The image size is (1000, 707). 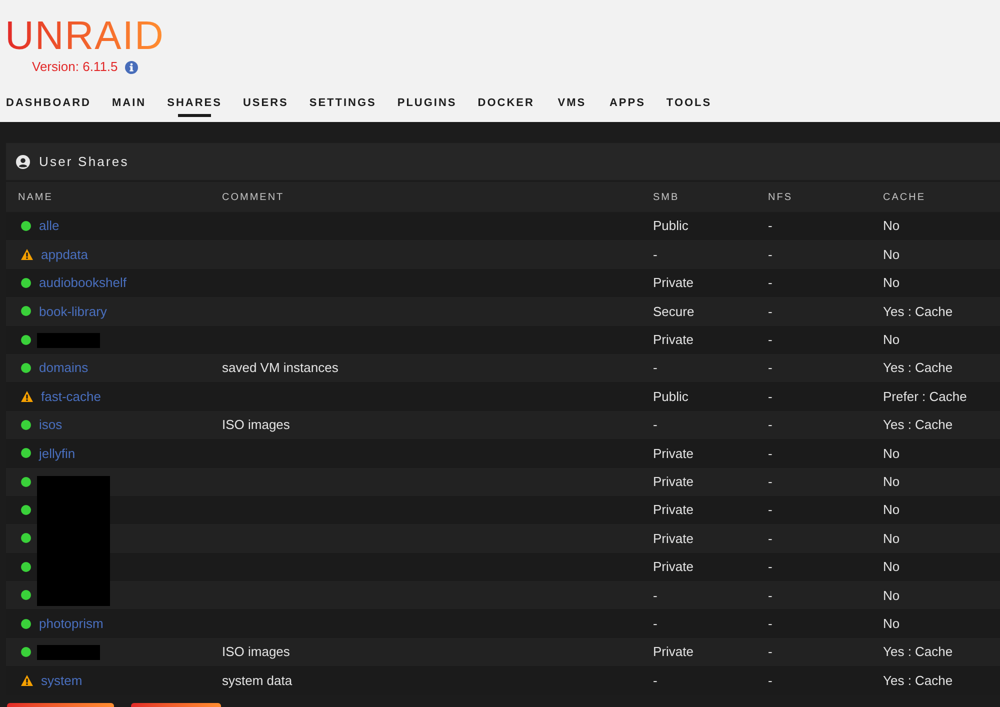 I want to click on nav-tab: APPS, so click(x=627, y=106).